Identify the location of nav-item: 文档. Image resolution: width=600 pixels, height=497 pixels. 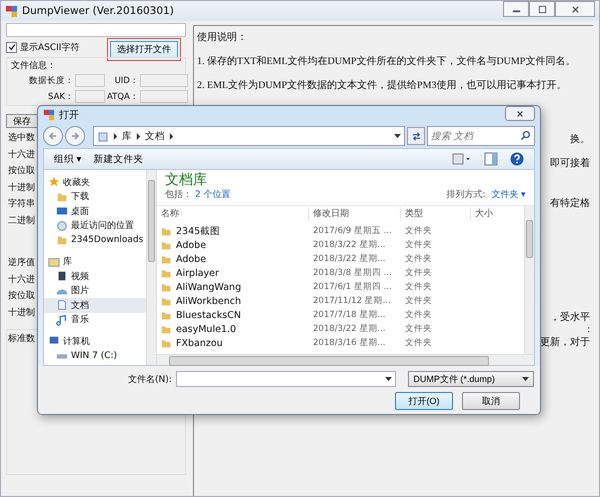
(95, 305).